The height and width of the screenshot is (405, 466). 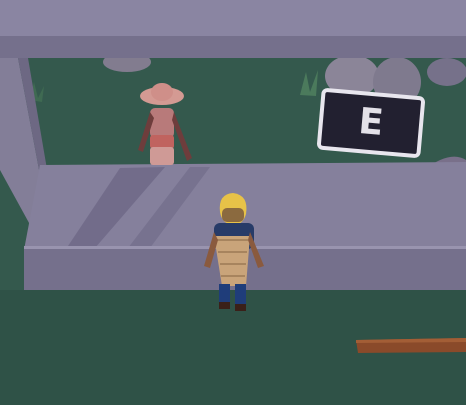 I want to click on keyboard-key-icon: E, so click(x=371, y=122).